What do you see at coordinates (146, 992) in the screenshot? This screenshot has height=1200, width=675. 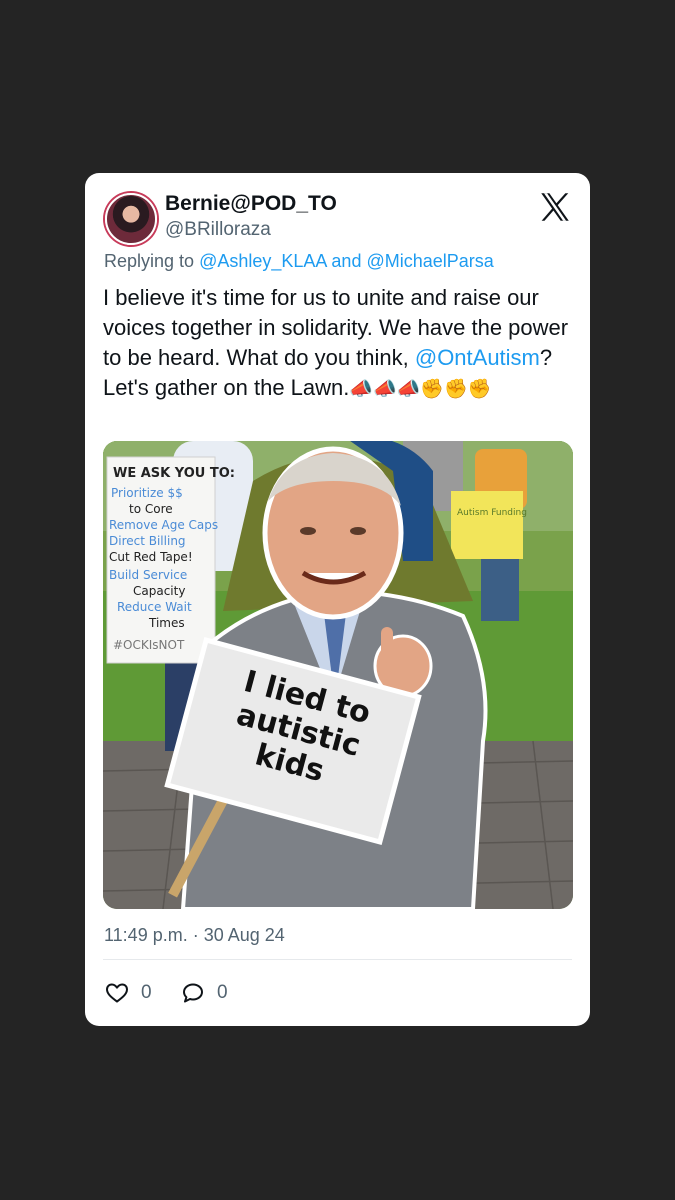 I see `like-count: 0` at bounding box center [146, 992].